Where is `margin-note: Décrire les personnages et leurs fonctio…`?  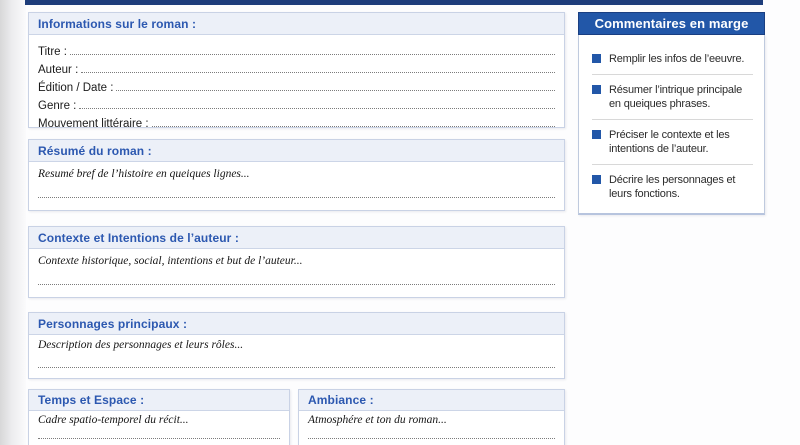
margin-note: Décrire les personnages et leurs fonctio… is located at coordinates (672, 187).